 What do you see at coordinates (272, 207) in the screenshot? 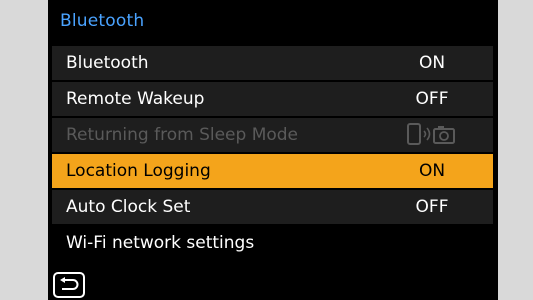
I see `menu-item-auto-clock-set: Auto Clock Set OFF` at bounding box center [272, 207].